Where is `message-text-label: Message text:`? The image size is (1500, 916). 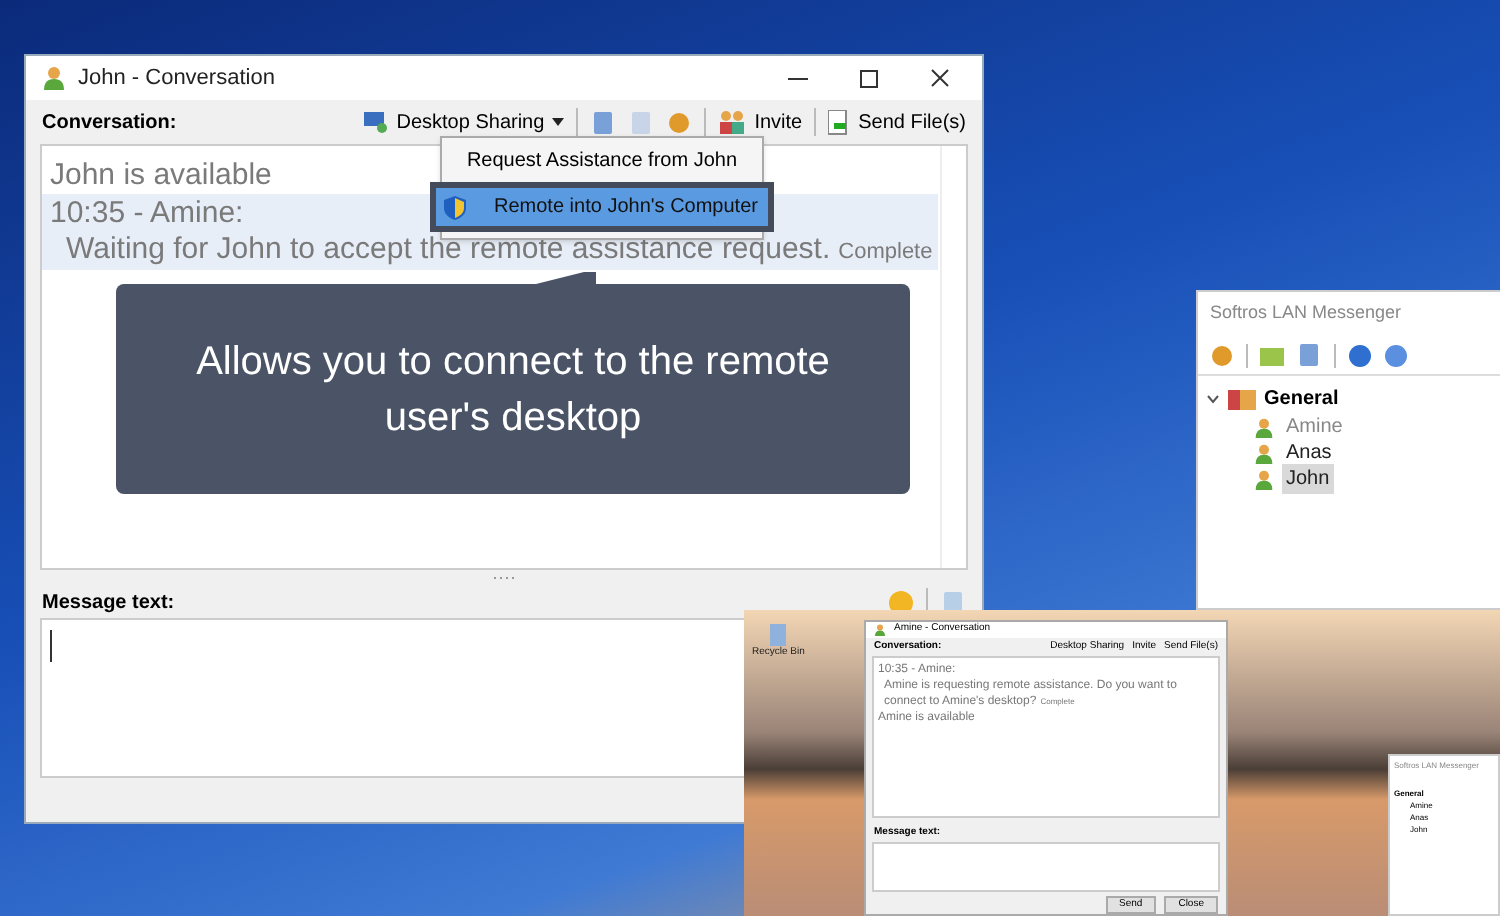
message-text-label: Message text: is located at coordinates (108, 603).